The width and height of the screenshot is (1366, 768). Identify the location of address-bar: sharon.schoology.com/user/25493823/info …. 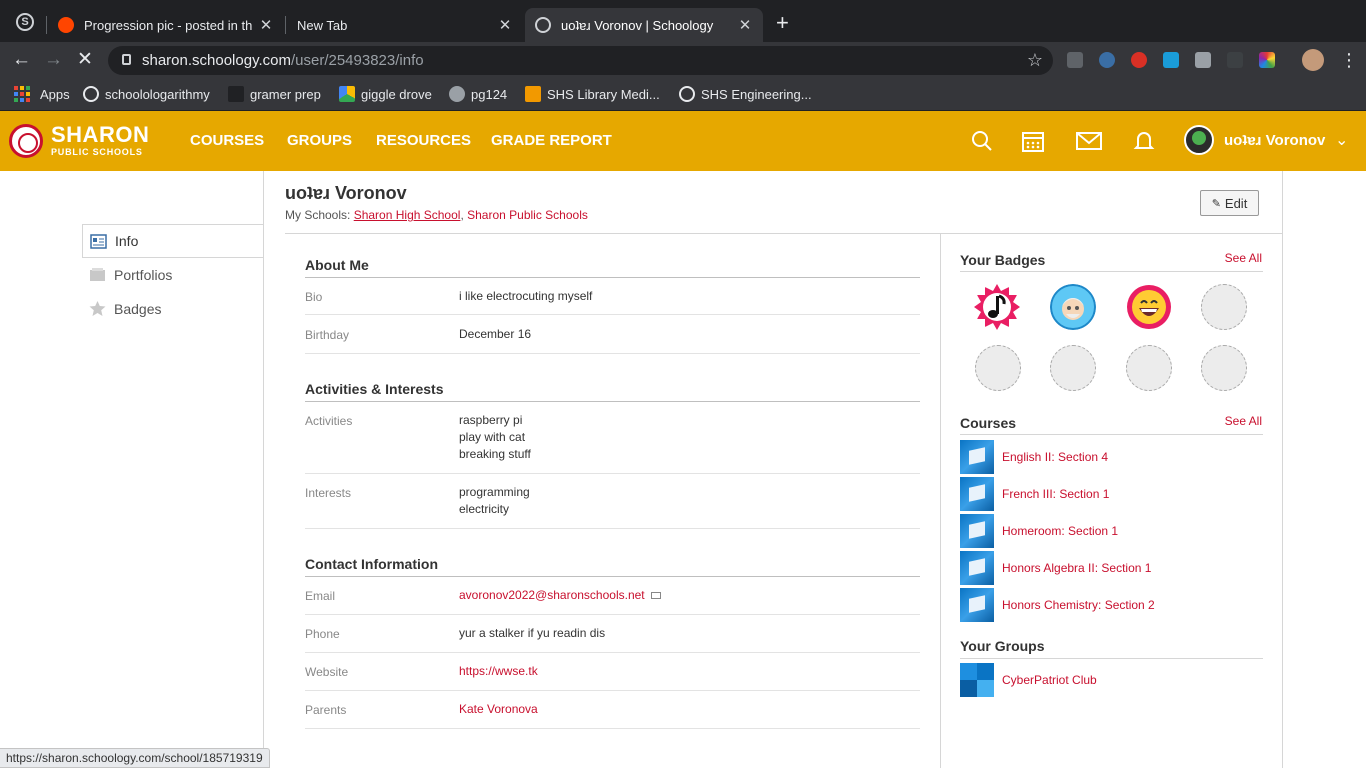
(580, 60).